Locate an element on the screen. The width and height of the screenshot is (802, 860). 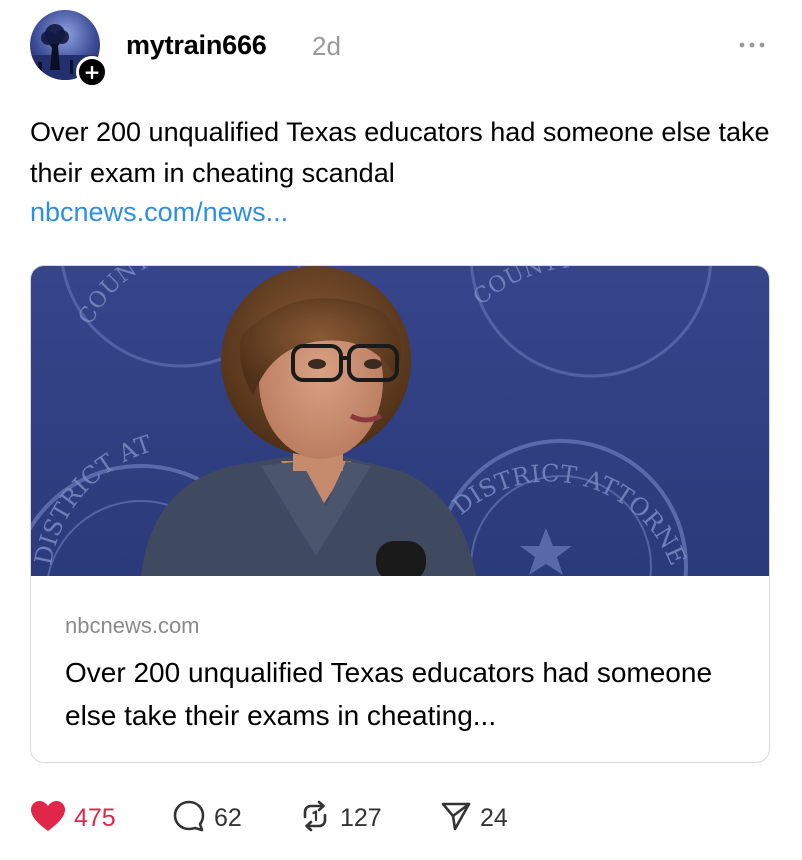
share-button: 24 is located at coordinates (474, 818).